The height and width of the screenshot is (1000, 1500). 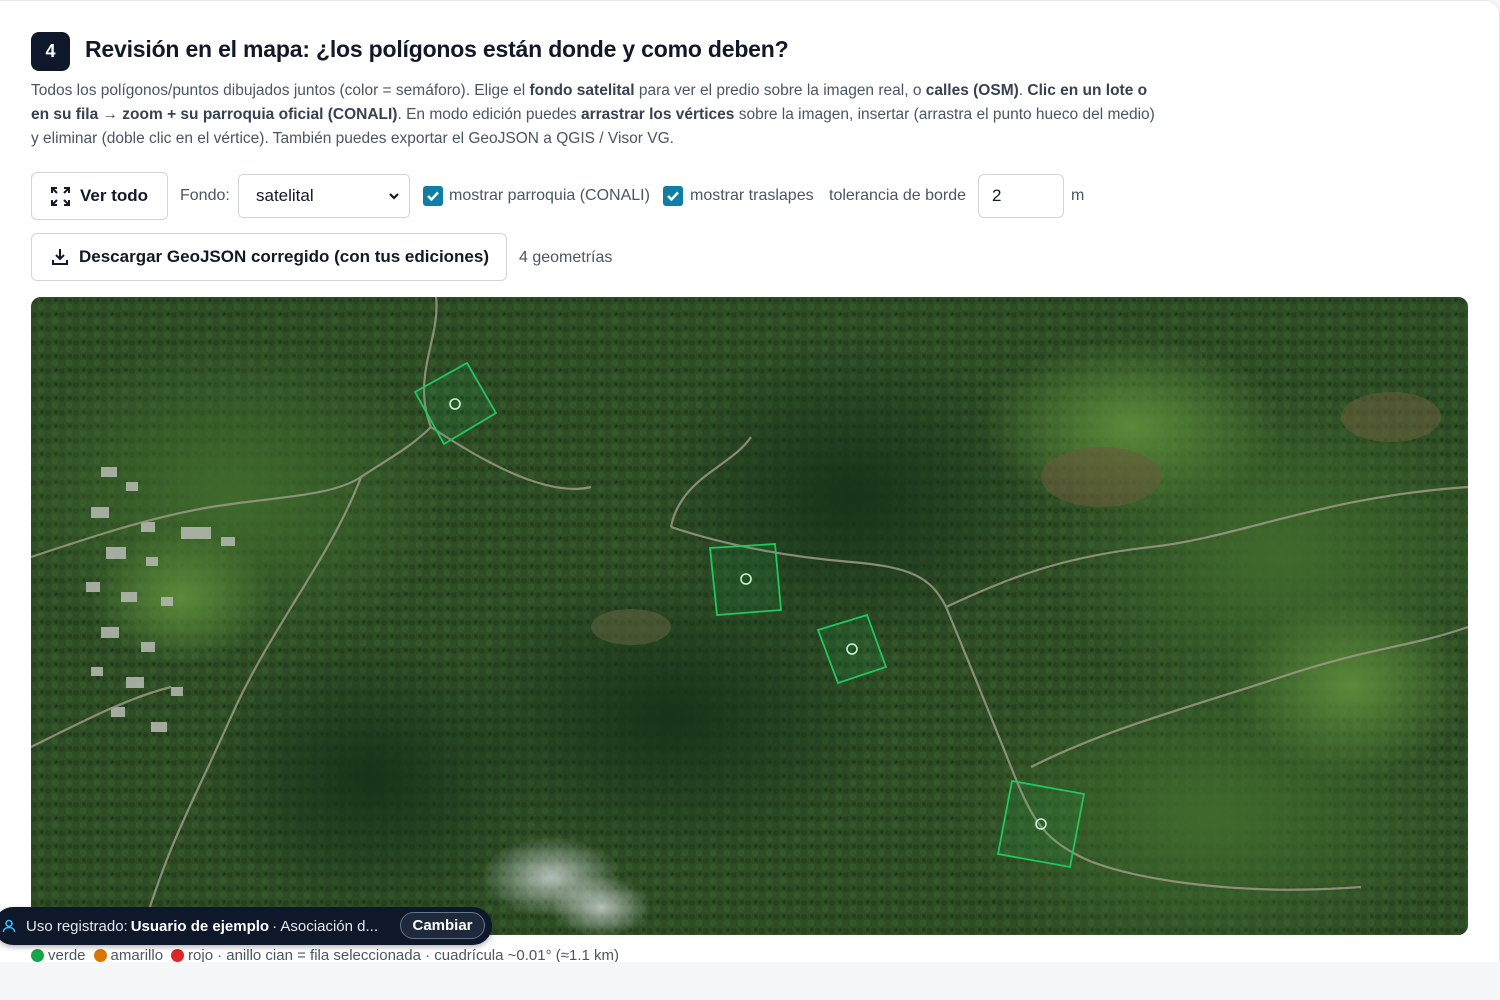 What do you see at coordinates (200, 926) in the screenshot?
I see `session-user: Usuario de ejemplo` at bounding box center [200, 926].